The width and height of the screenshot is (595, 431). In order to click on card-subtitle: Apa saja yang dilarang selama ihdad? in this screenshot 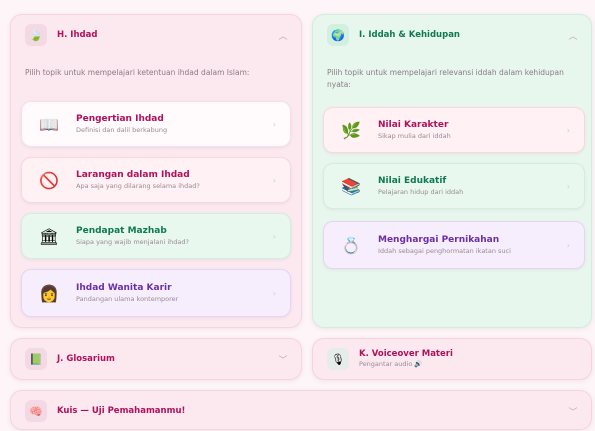, I will do `click(138, 186)`.